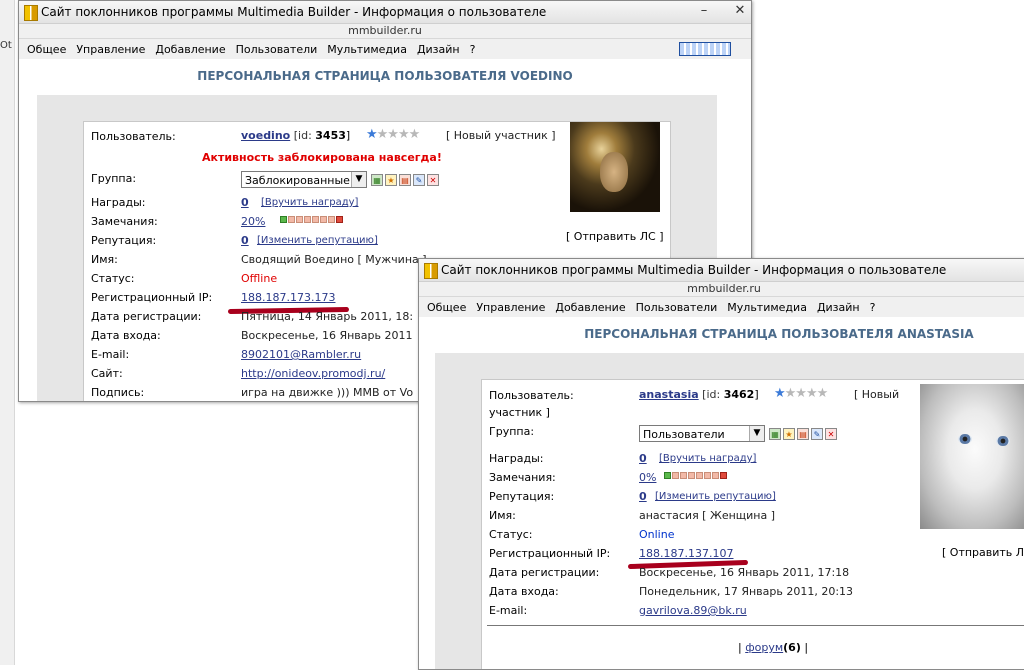 The height and width of the screenshot is (670, 1024). What do you see at coordinates (302, 135) in the screenshot?
I see `id-prefix: [id:` at bounding box center [302, 135].